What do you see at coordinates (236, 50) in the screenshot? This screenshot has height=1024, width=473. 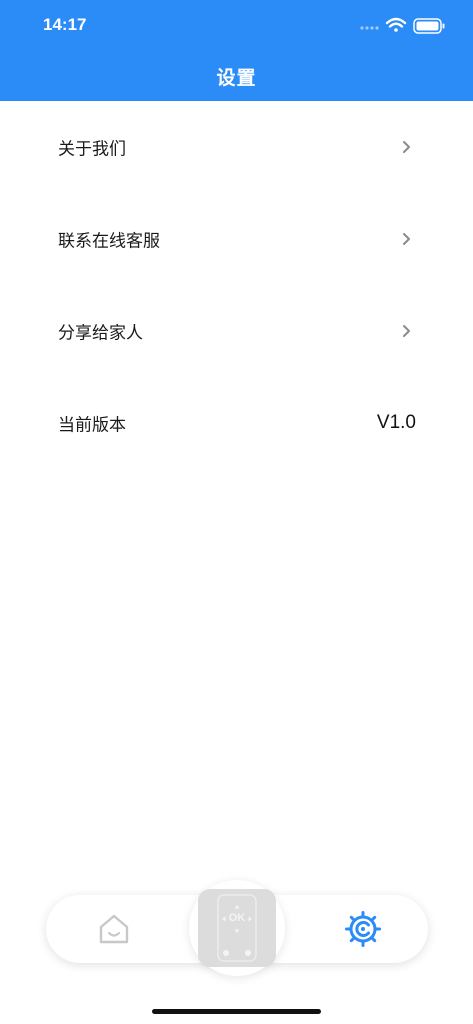 I see `header-bar: 14:17 设置` at bounding box center [236, 50].